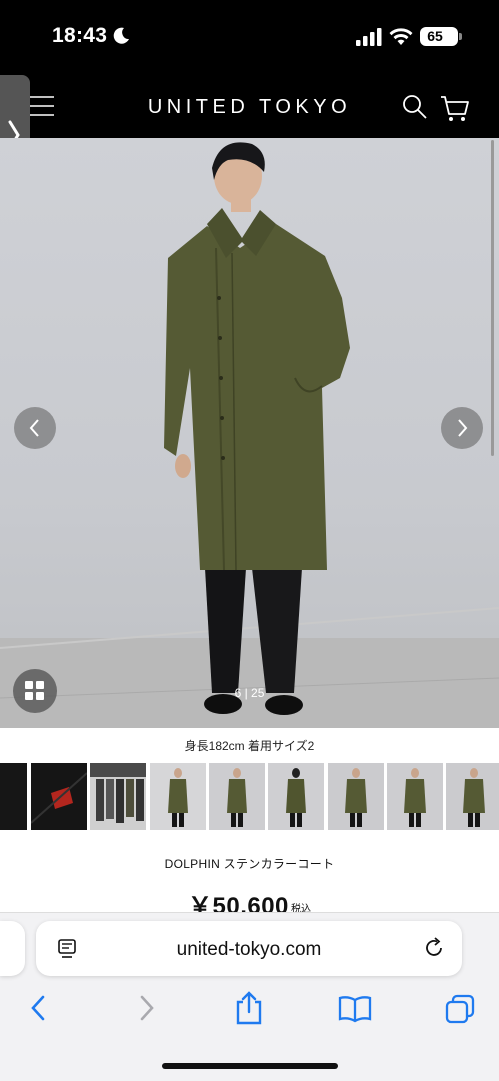 The width and height of the screenshot is (499, 1081). I want to click on image-caption: 身長182cm 着用サイズ2, so click(249, 746).